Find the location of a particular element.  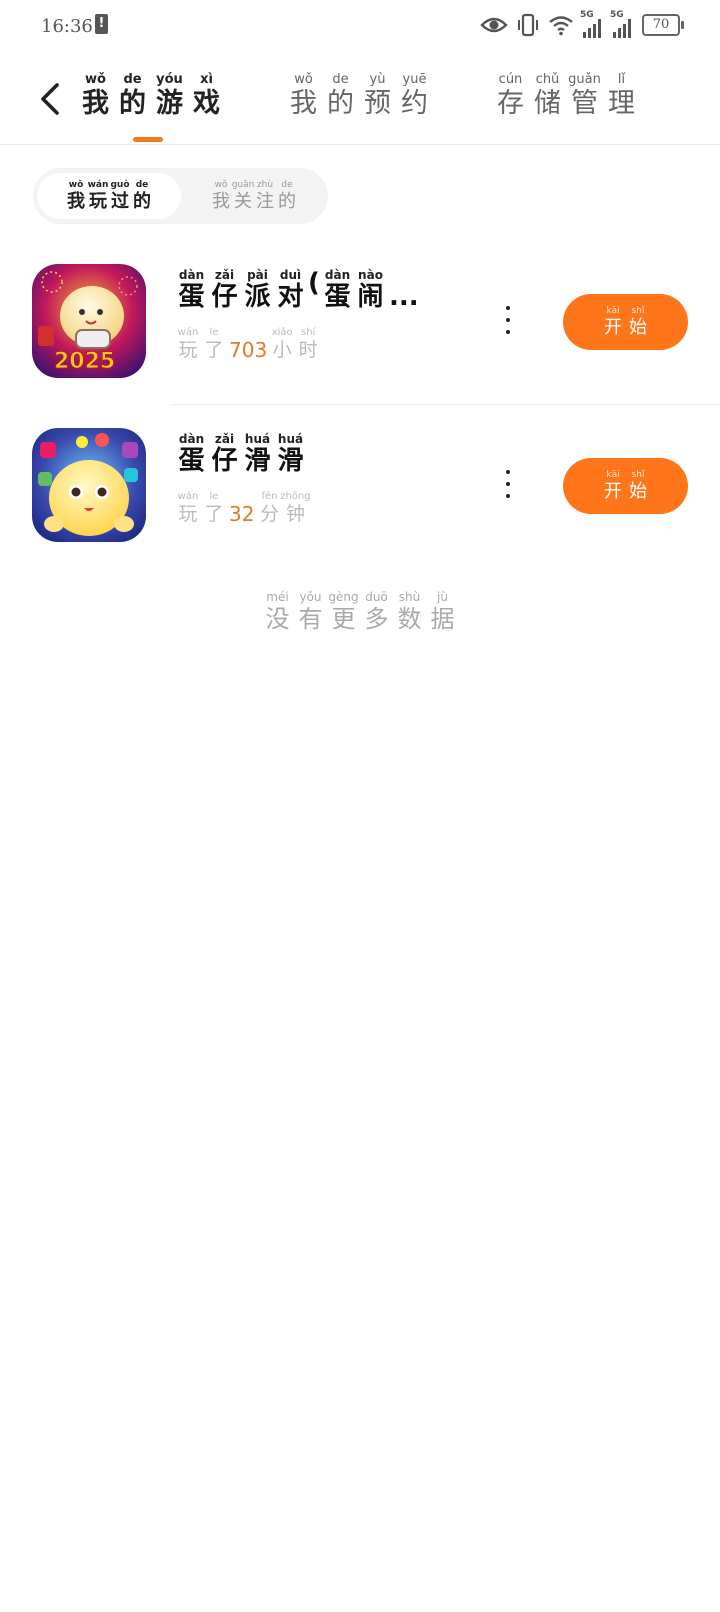

hanzi: 对 is located at coordinates (290, 297).